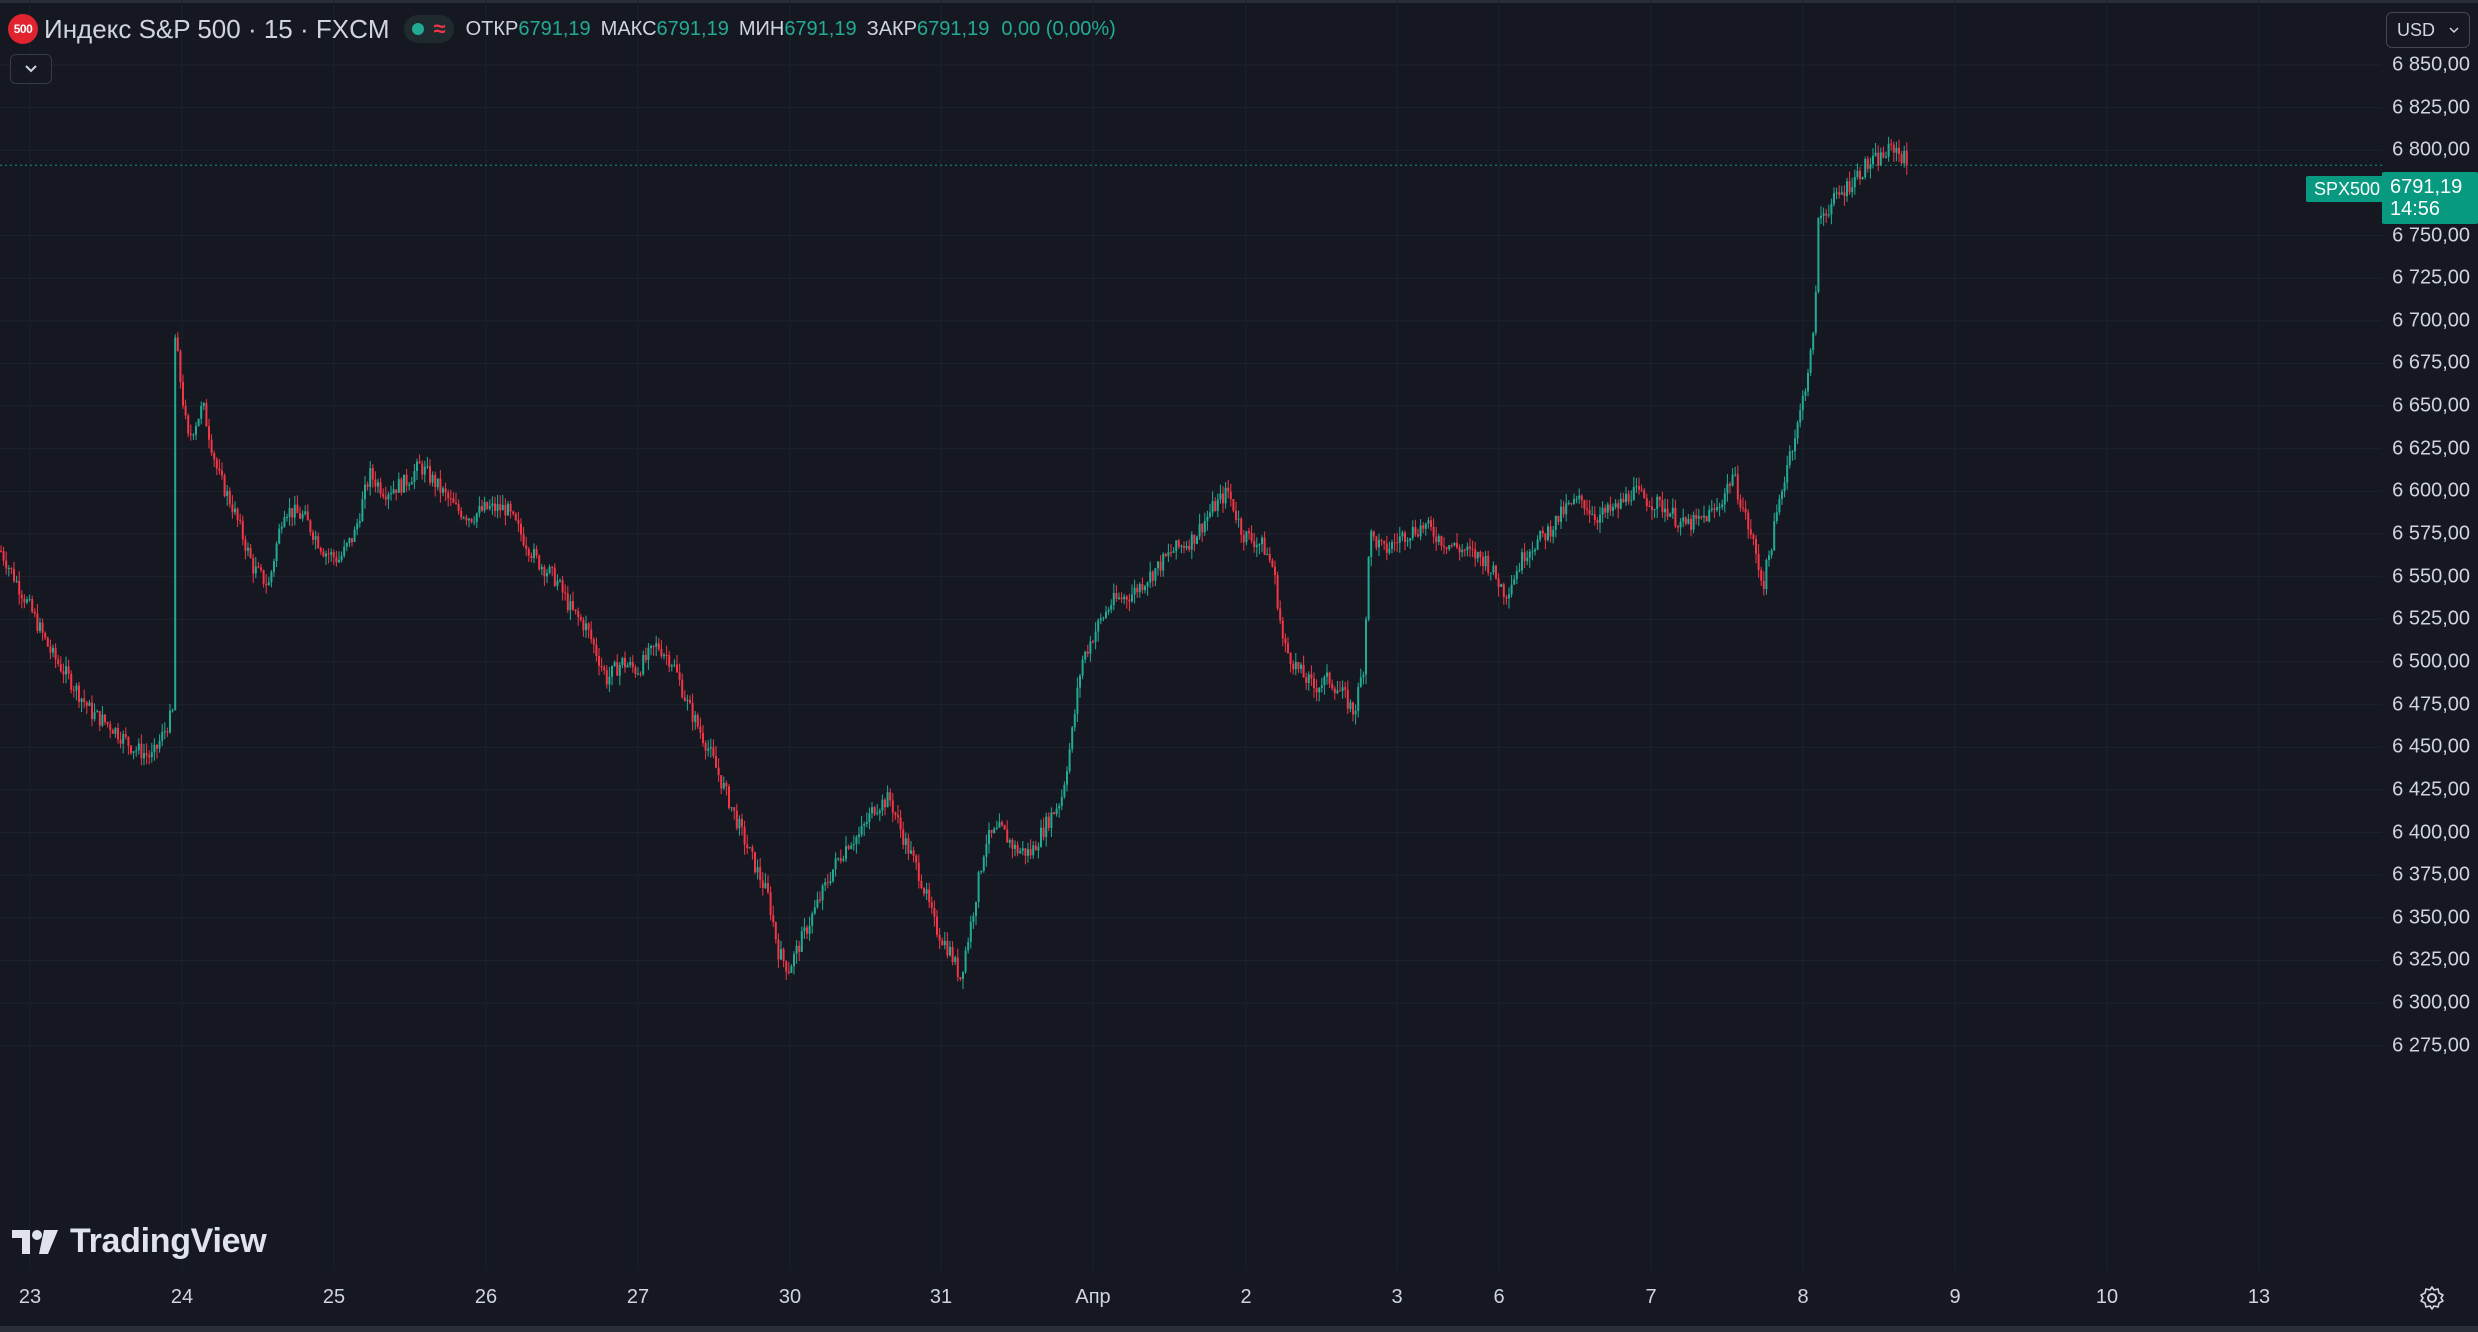  Describe the element at coordinates (428, 29) in the screenshot. I see `market-status: ≈` at that location.